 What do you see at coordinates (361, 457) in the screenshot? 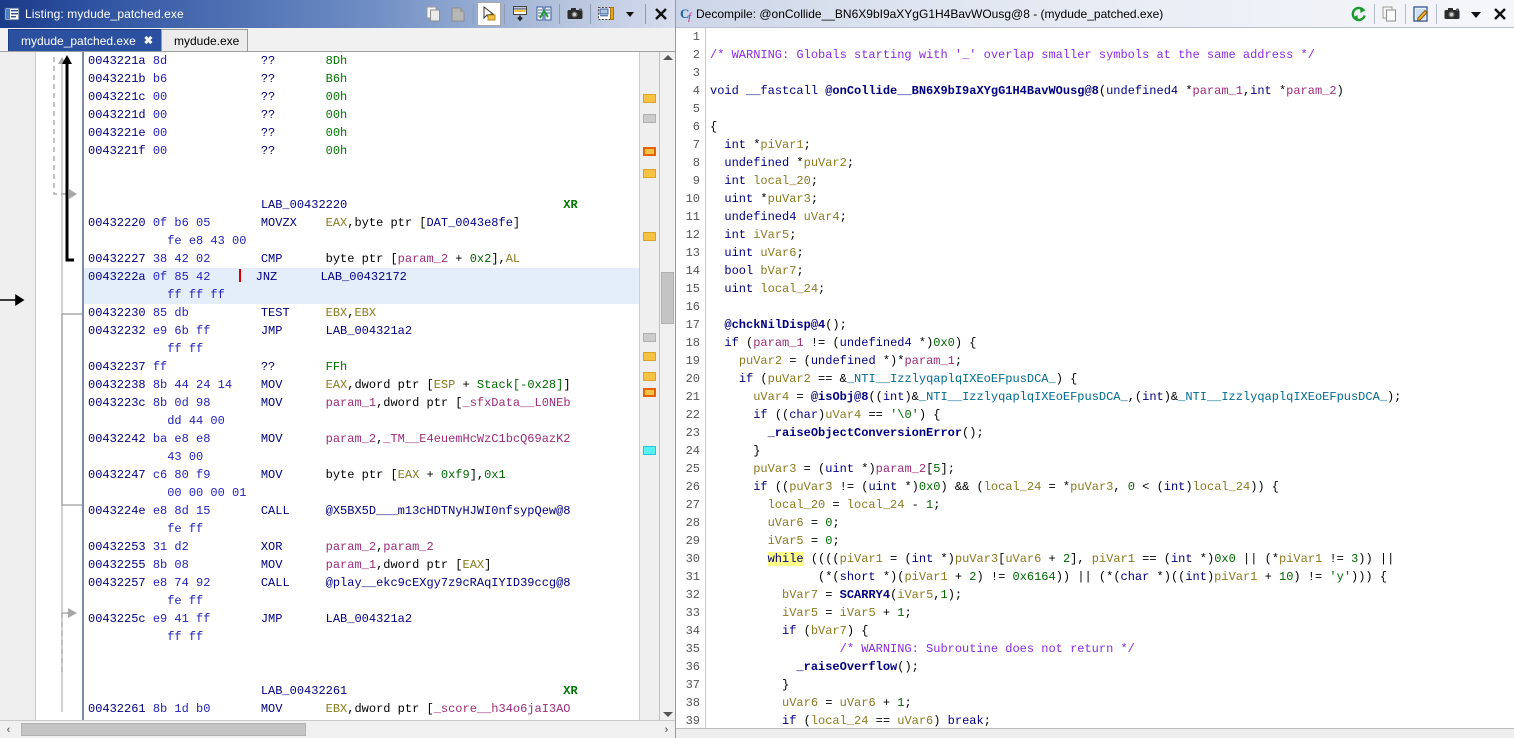
I see `listing-continuation-row: 43 00` at bounding box center [361, 457].